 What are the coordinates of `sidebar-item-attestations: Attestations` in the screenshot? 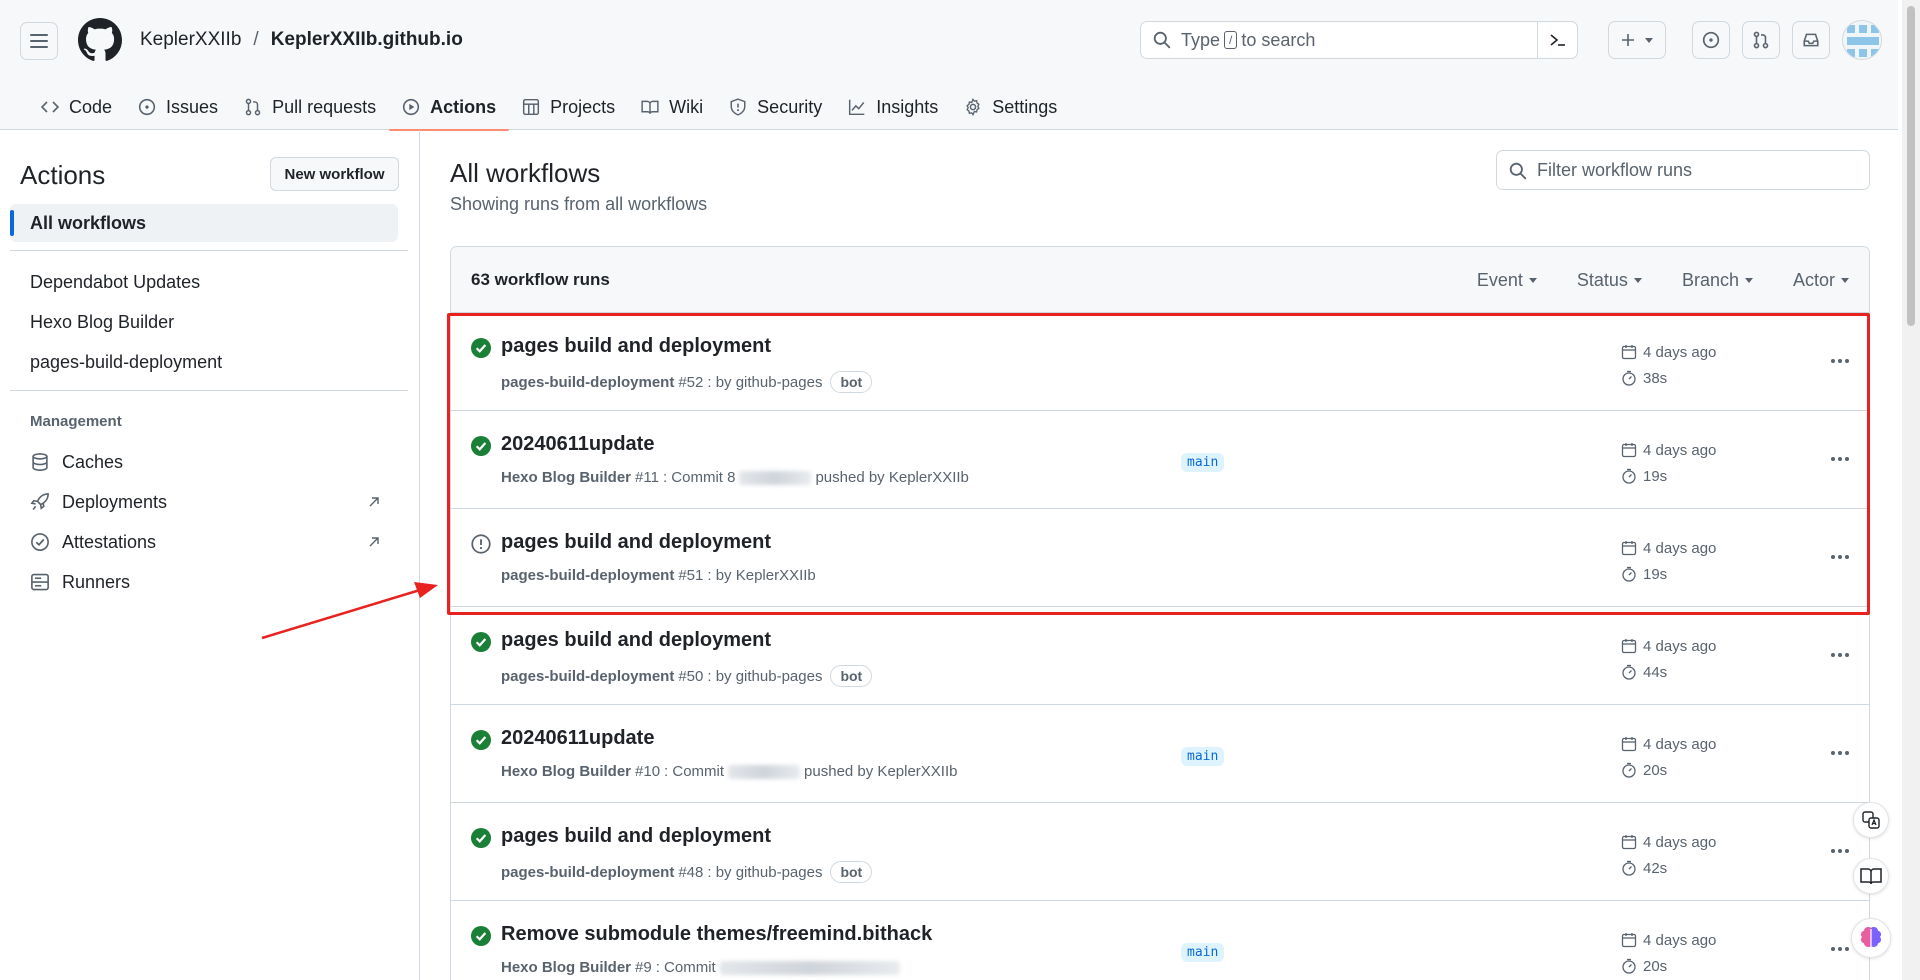 It's located at (204, 542).